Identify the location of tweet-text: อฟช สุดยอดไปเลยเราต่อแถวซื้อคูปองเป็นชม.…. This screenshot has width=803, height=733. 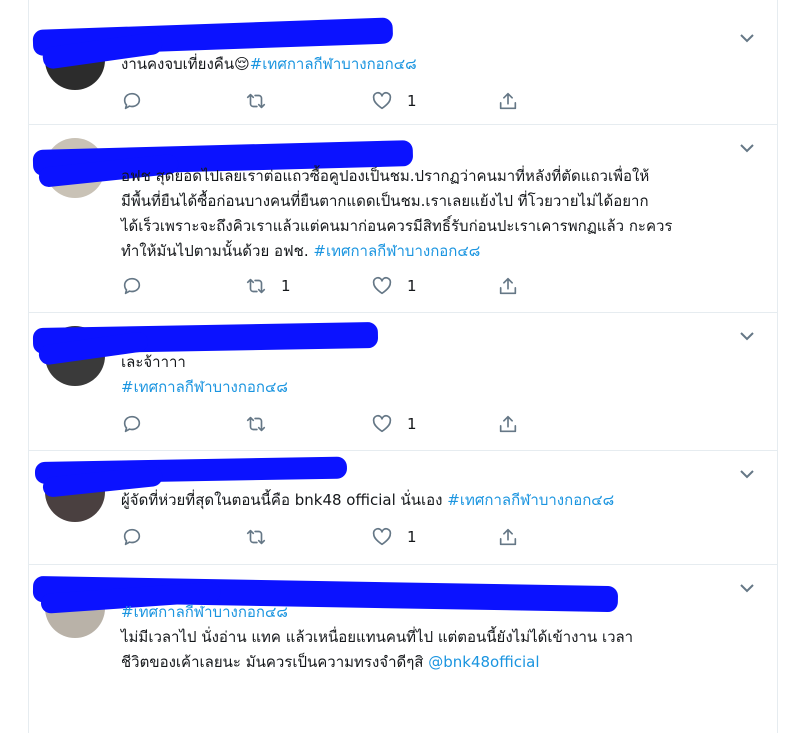
(441, 214).